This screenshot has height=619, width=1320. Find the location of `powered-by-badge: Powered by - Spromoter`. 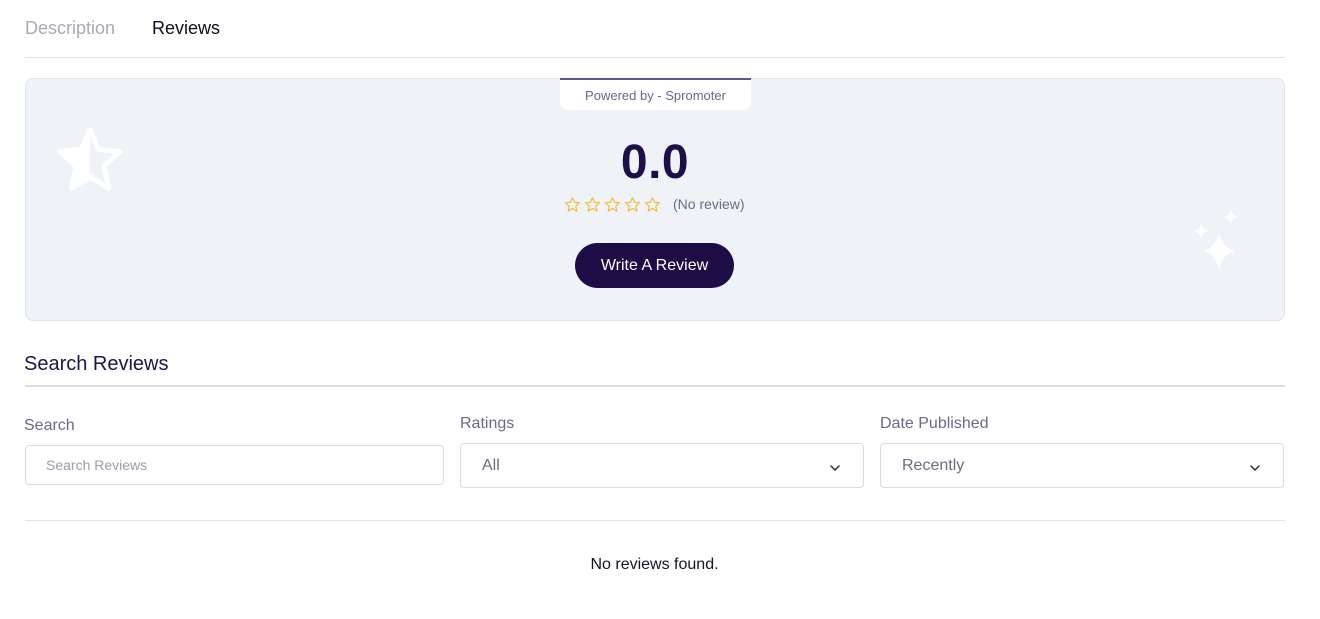

powered-by-badge: Powered by - Spromoter is located at coordinates (655, 94).